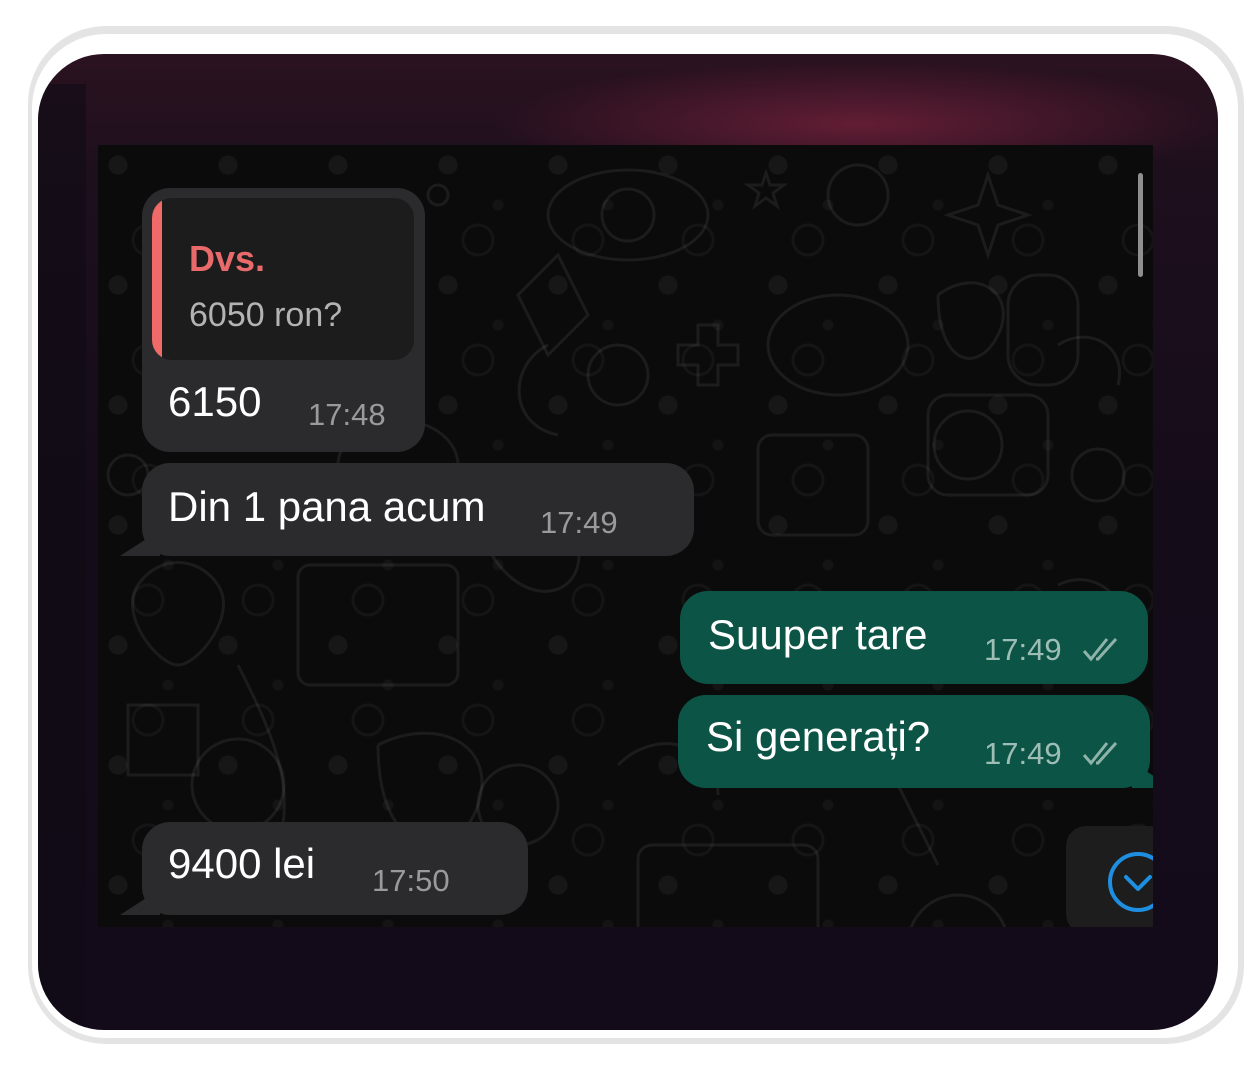  What do you see at coordinates (1140, 225) in the screenshot?
I see `scrollbar-thumb` at bounding box center [1140, 225].